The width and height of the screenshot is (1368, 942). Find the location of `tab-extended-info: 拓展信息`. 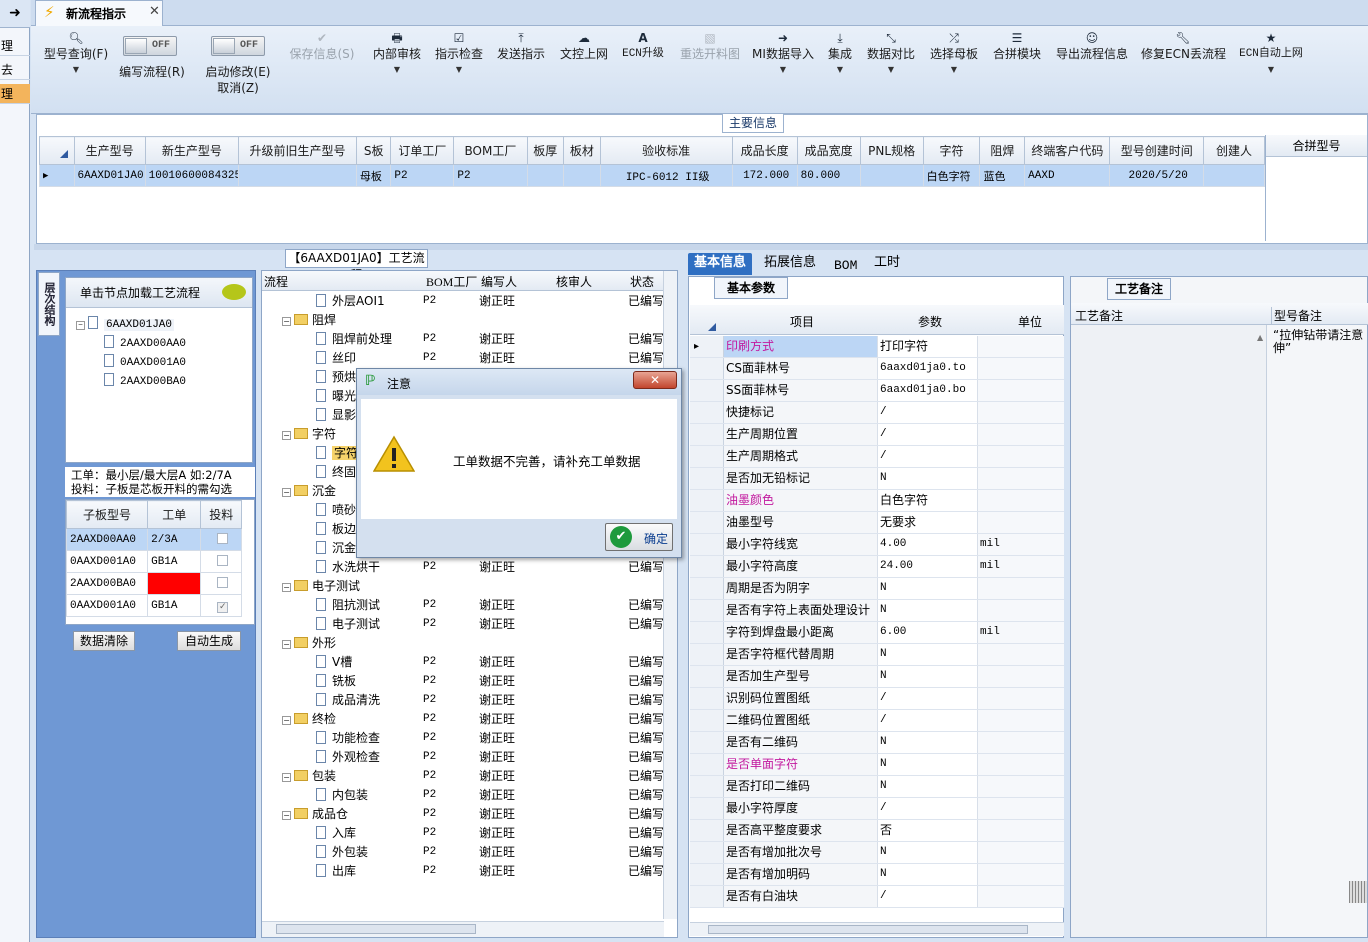

tab-extended-info: 拓展信息 is located at coordinates (790, 264).